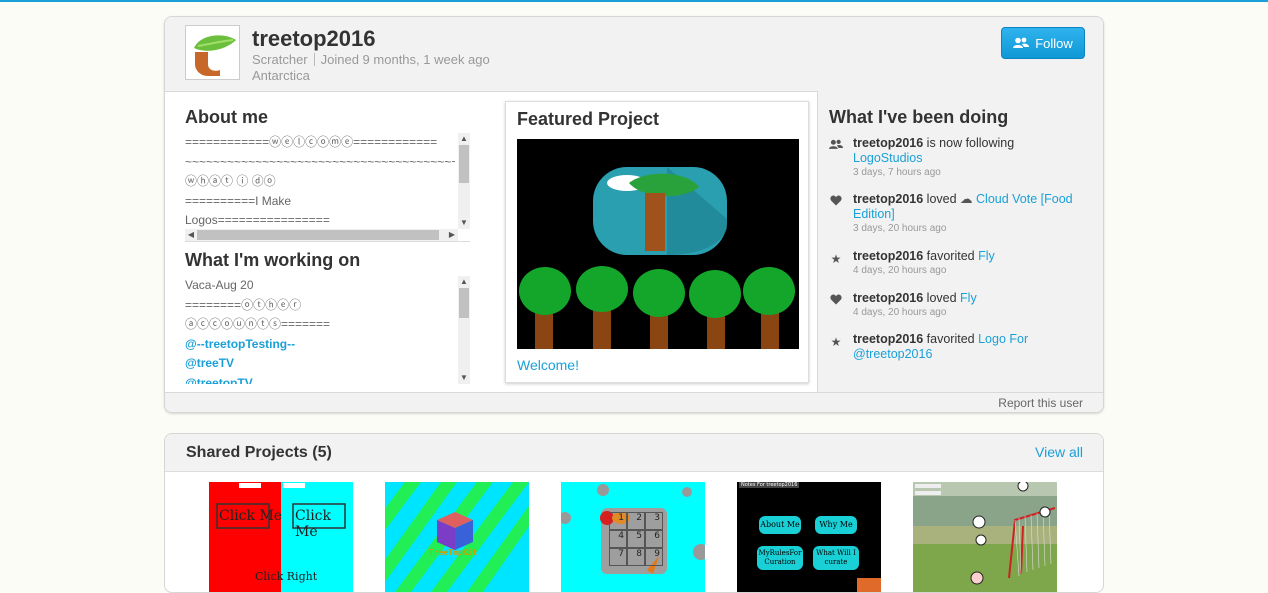  Describe the element at coordinates (219, 285) in the screenshot. I see `working-line: Vaca-Aug 20` at that location.